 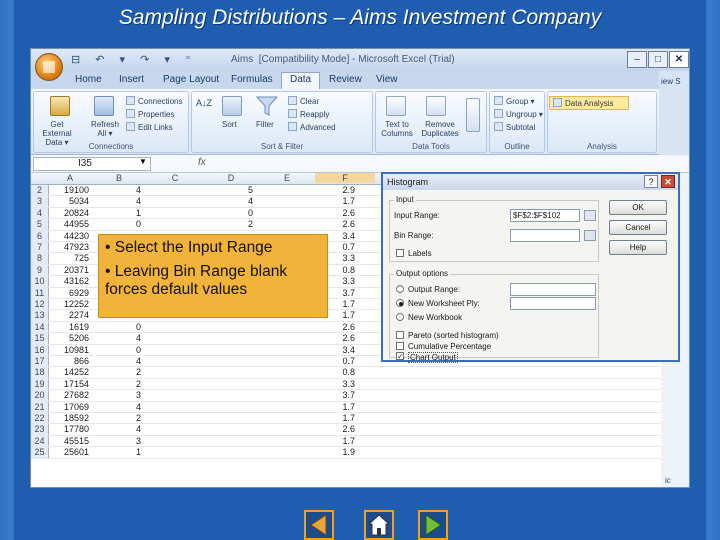 I want to click on row-header: 10, so click(x=40, y=281).